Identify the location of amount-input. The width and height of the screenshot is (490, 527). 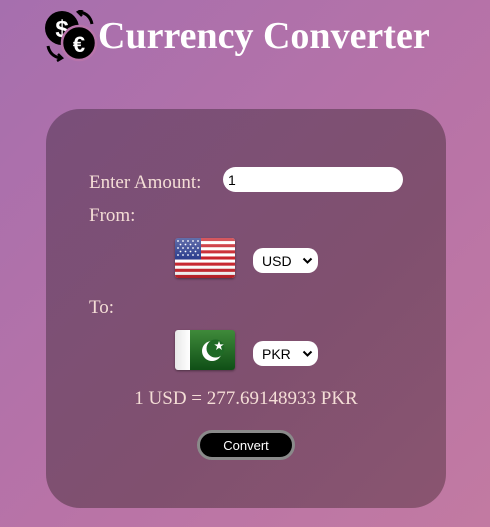
(313, 179).